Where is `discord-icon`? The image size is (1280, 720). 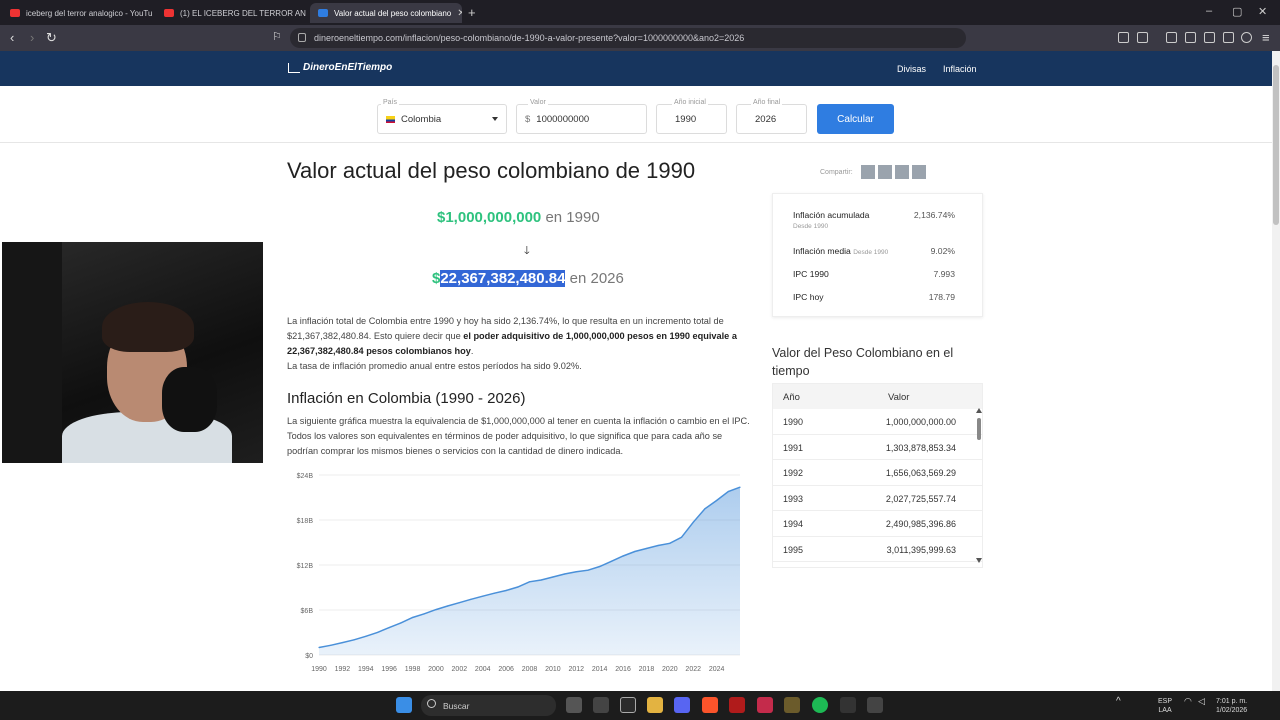
discord-icon is located at coordinates (682, 705).